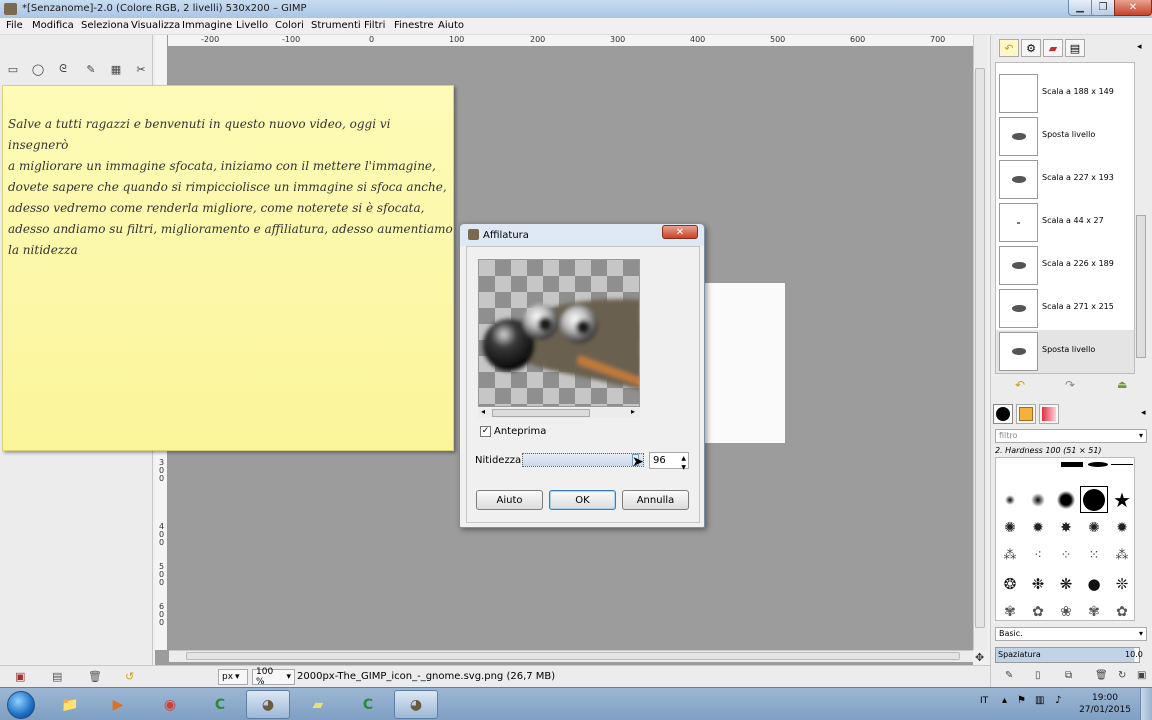  I want to click on edit-brush-icon: ✎, so click(1009, 675).